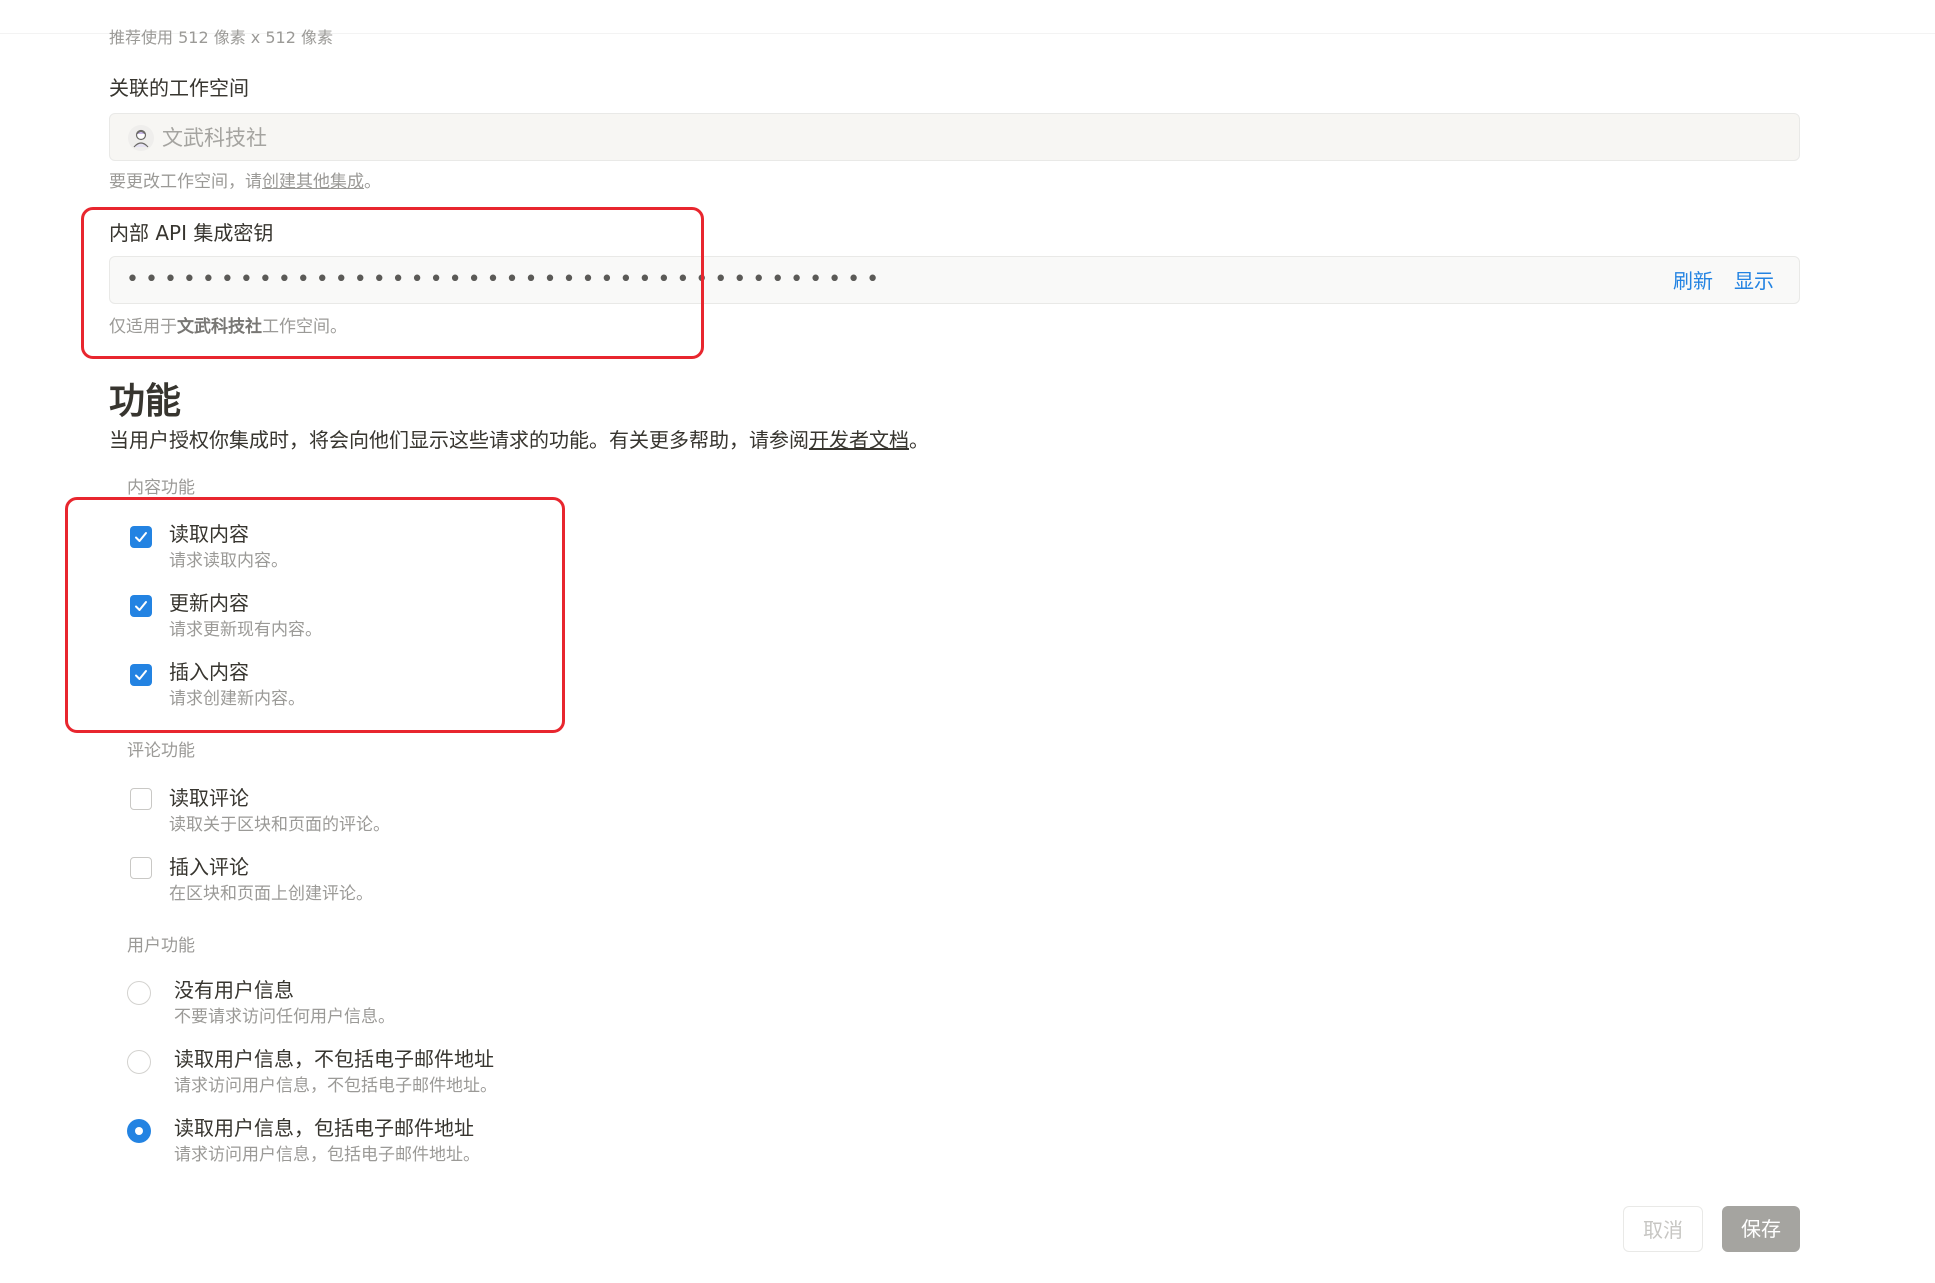  Describe the element at coordinates (221, 37) in the screenshot. I see `icon-size-hint: 推荐使用 512 像素 x 512 像素` at that location.